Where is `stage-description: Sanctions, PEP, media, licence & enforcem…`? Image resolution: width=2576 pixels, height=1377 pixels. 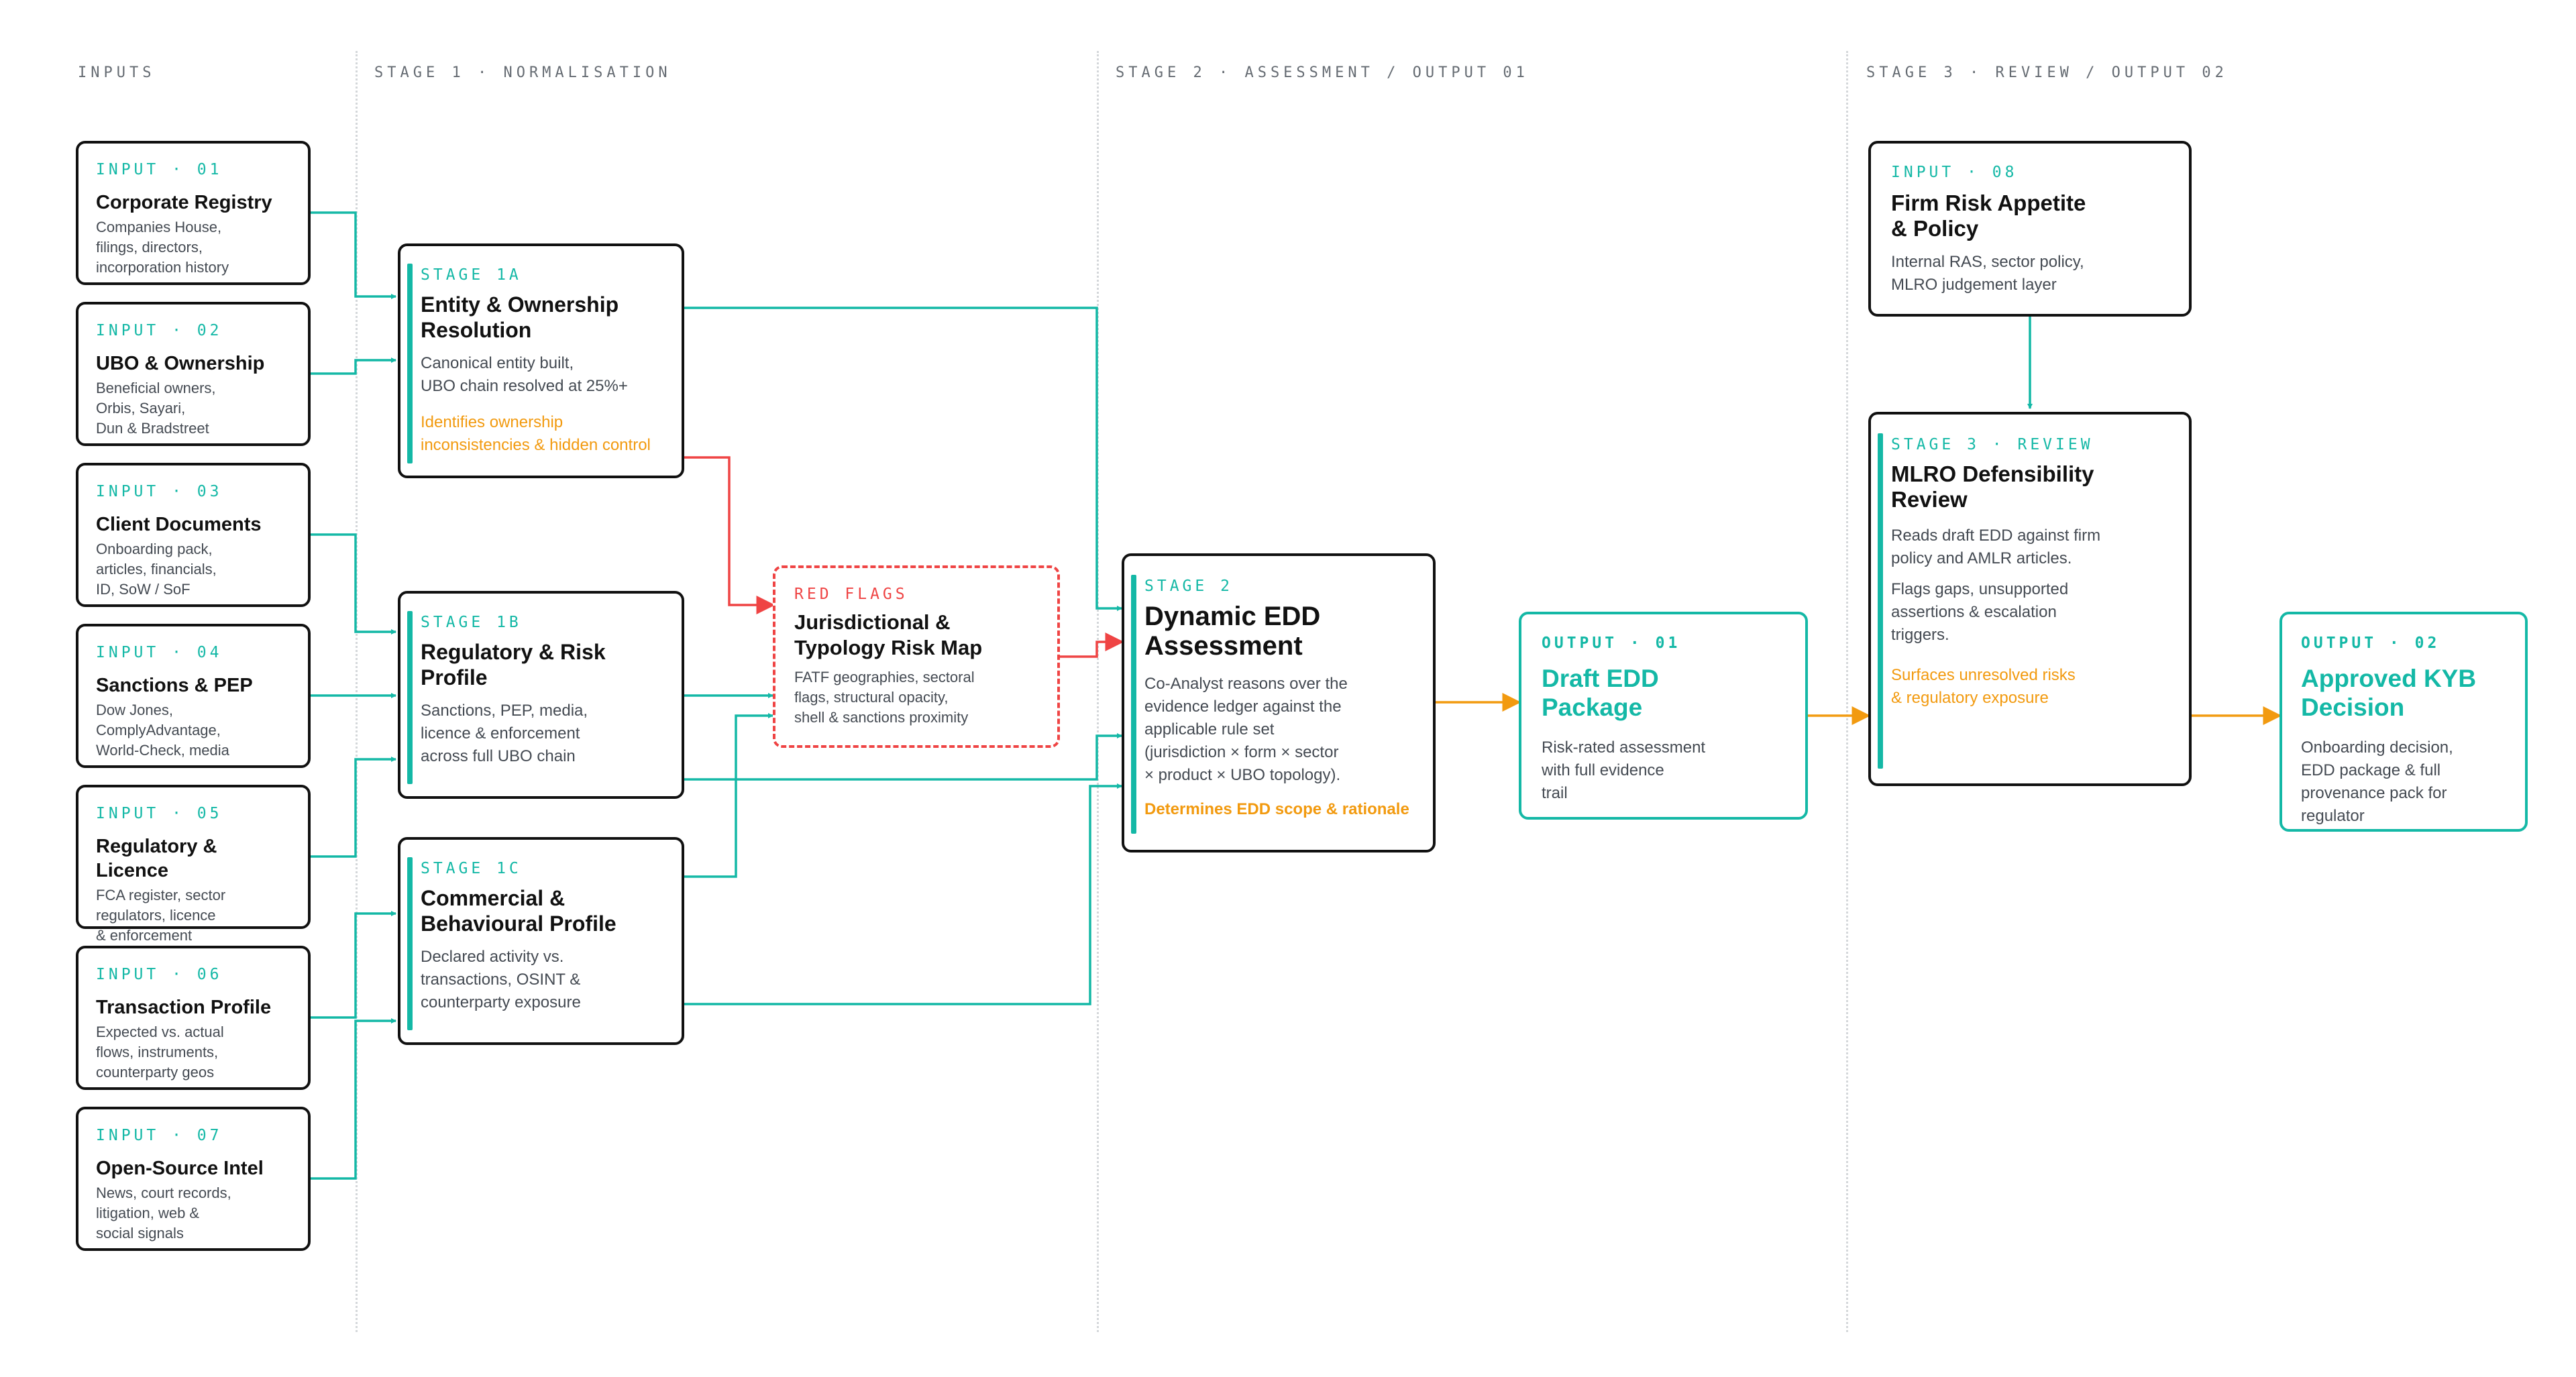
stage-description: Sanctions, PEP, media, licence & enforcem… is located at coordinates (504, 733).